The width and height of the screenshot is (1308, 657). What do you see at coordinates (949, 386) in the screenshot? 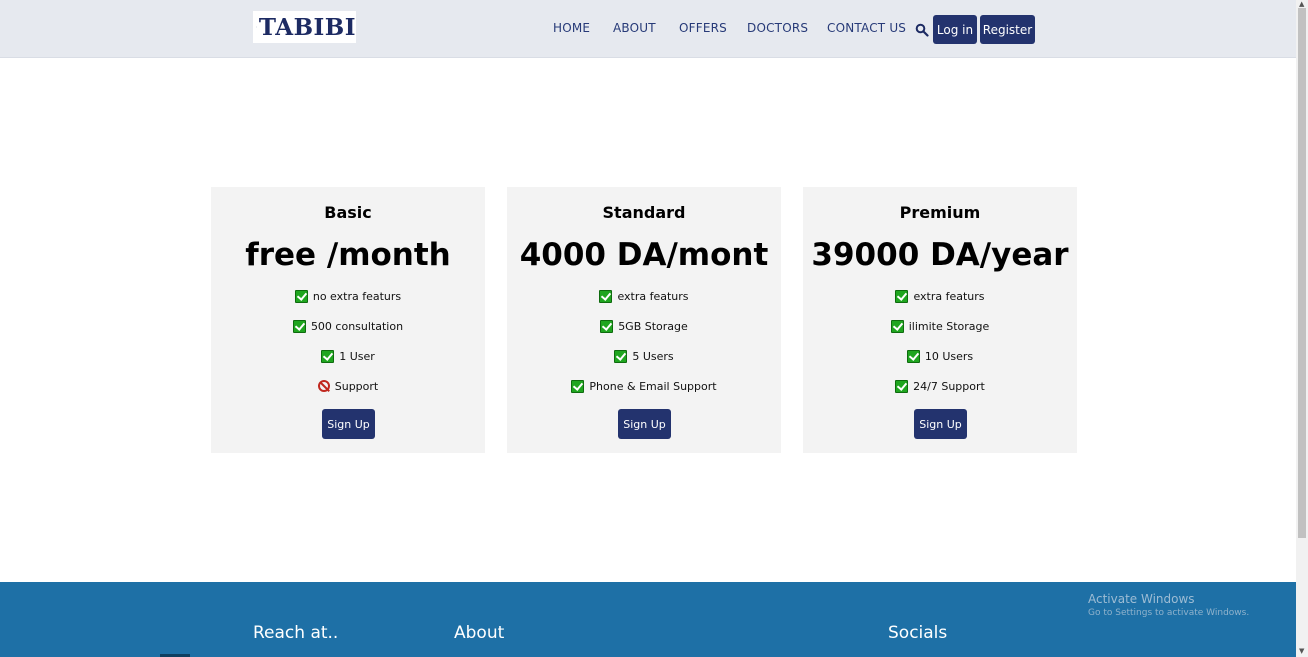
I see `feature-label: 24/7 Support` at bounding box center [949, 386].